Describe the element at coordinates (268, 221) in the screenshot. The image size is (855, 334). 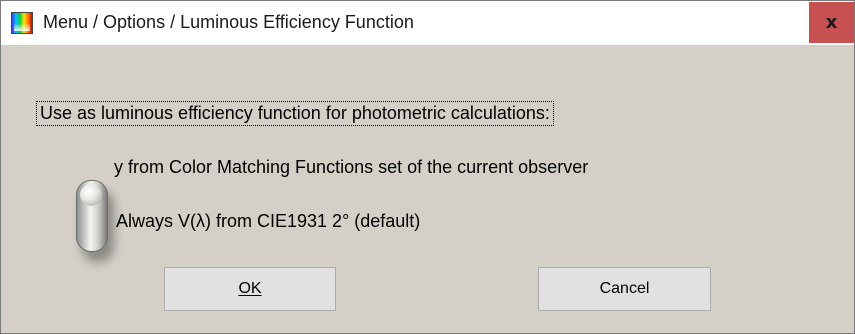
I see `option-v-lambda: Always V(λ) from CIE1931 2° (default)` at that location.